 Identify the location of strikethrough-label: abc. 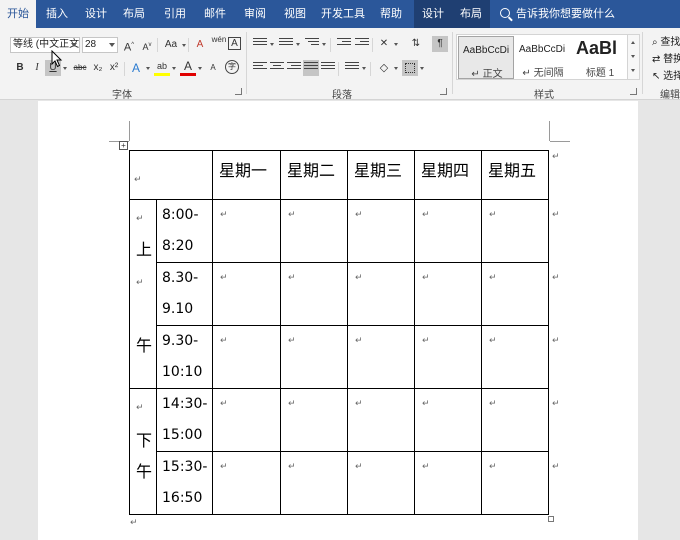
(80, 67).